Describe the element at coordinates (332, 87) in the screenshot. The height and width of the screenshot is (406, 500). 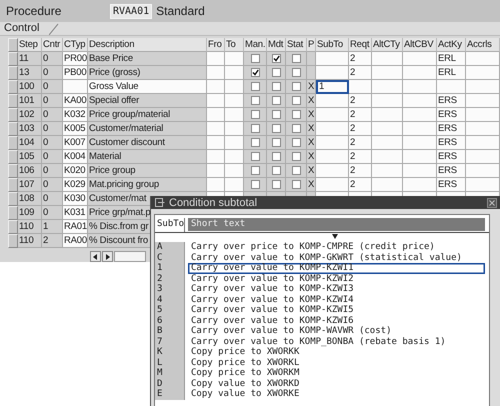
I see `subtotal-field: 1` at that location.